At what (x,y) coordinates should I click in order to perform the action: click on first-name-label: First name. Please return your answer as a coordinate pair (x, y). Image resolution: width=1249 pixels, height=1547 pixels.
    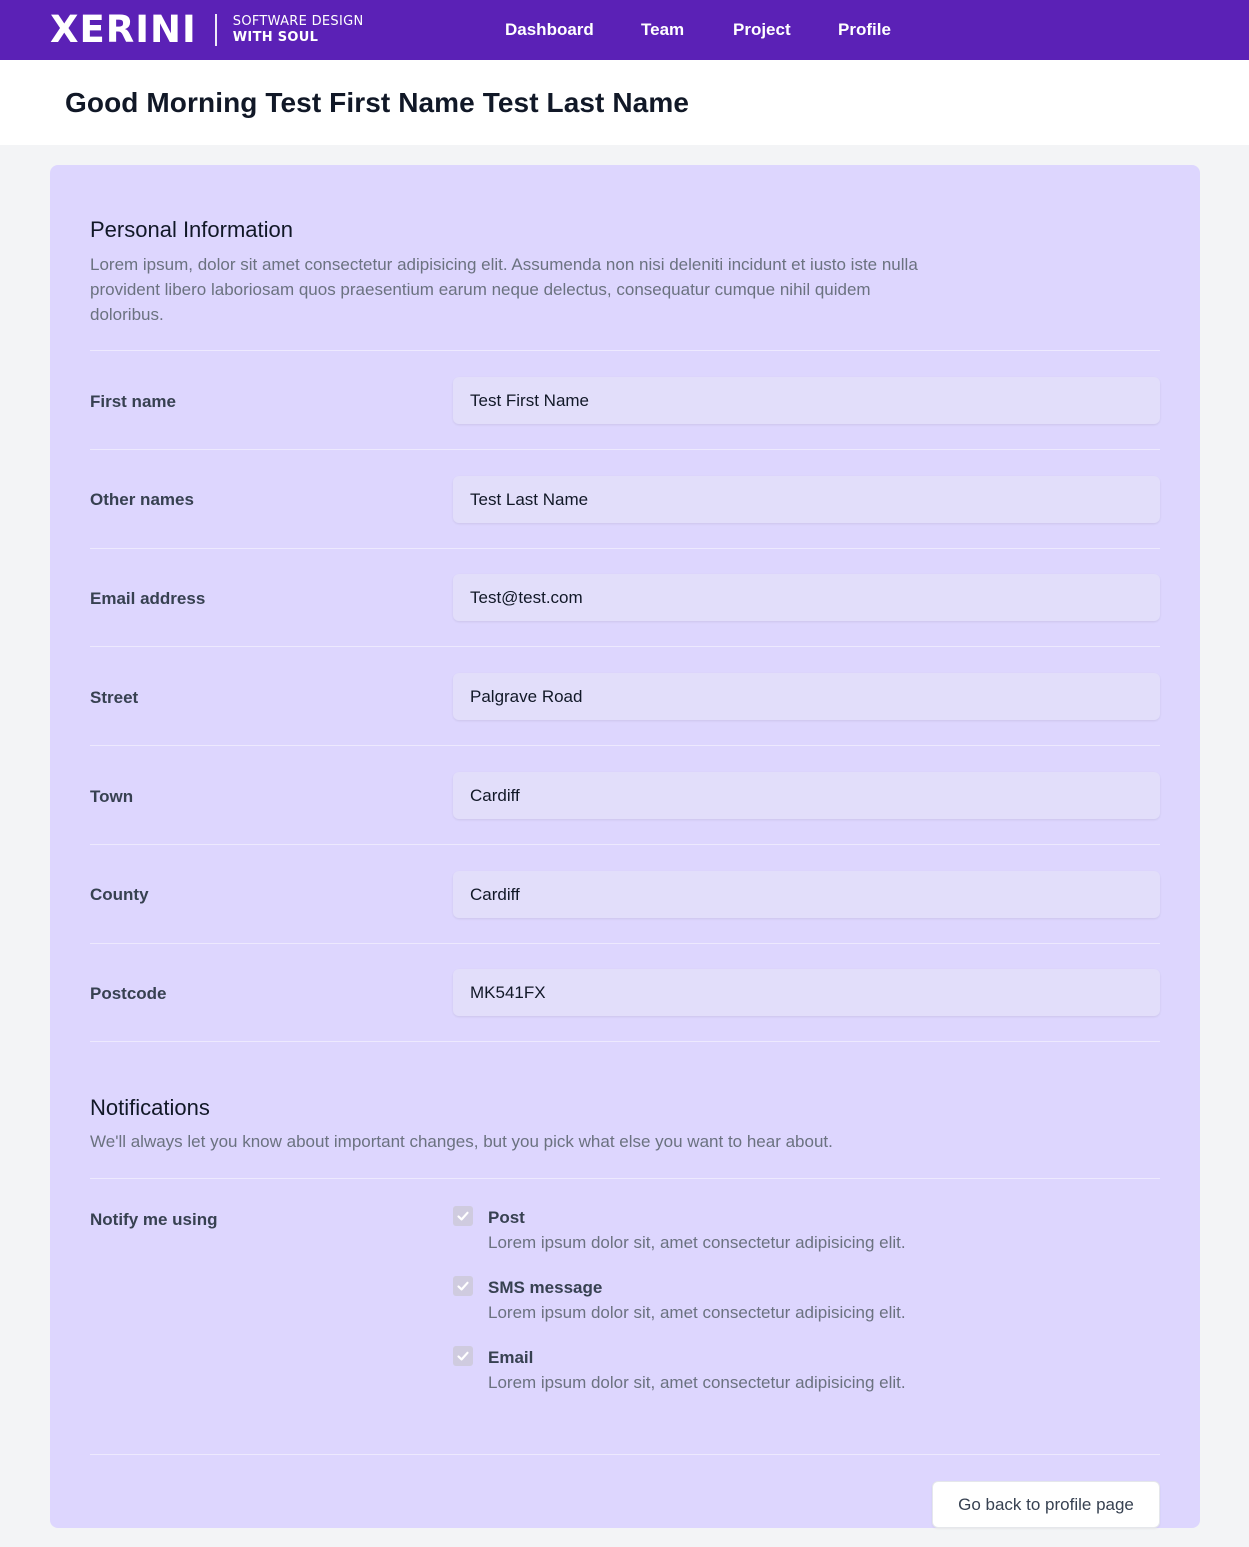
    Looking at the image, I should click on (133, 401).